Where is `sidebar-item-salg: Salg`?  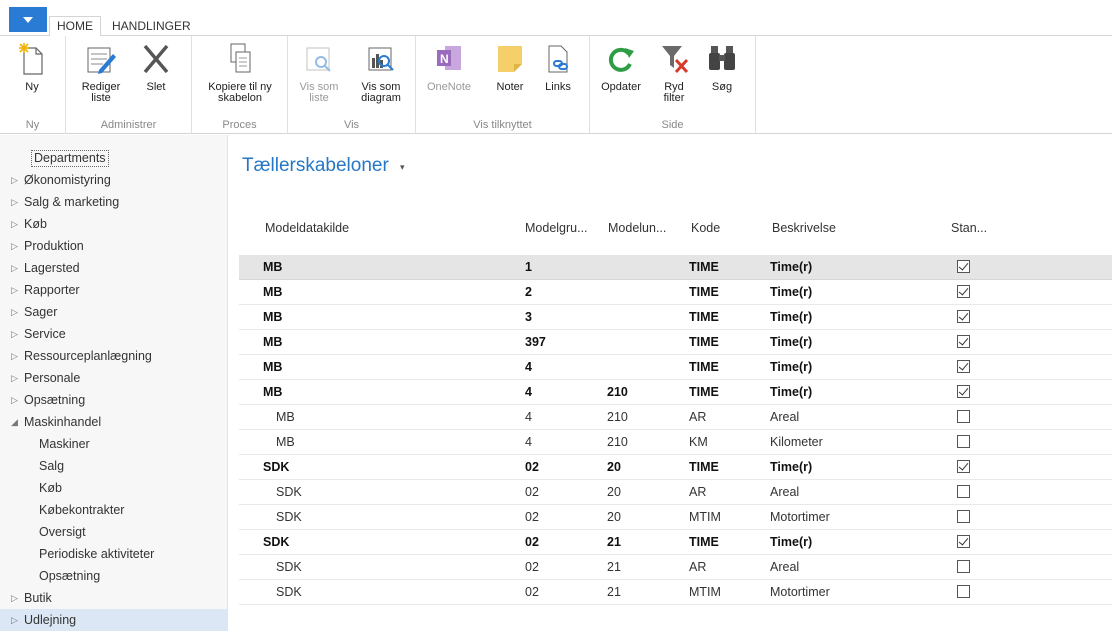 sidebar-item-salg: Salg is located at coordinates (114, 466).